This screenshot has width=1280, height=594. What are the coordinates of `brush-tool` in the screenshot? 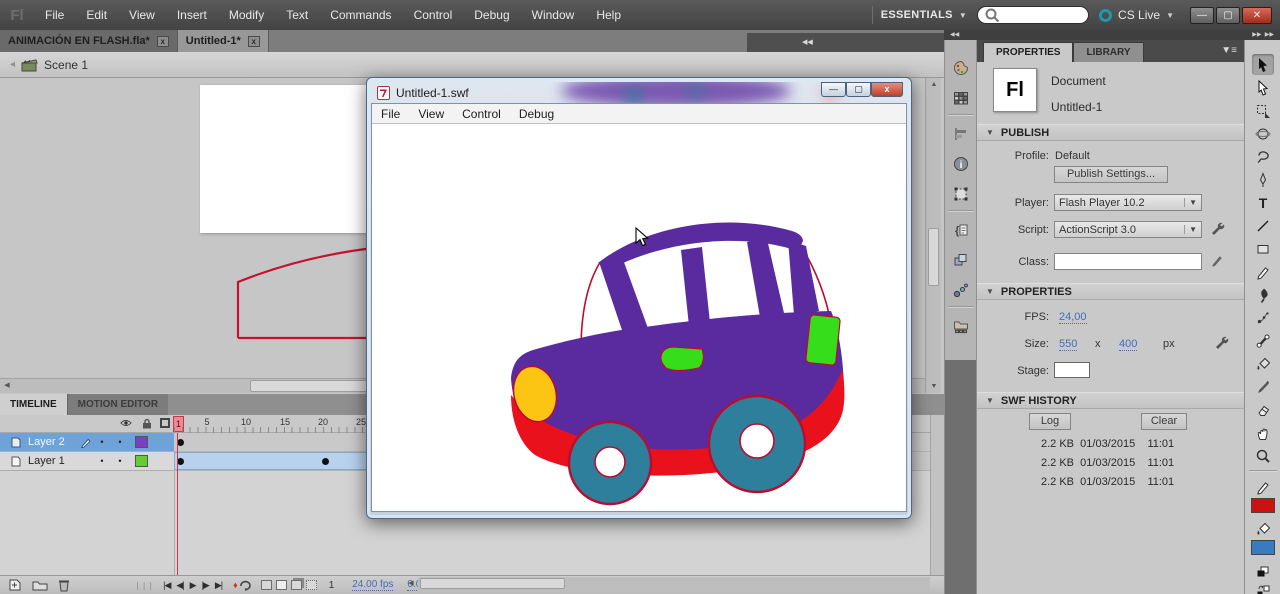 It's located at (1263, 294).